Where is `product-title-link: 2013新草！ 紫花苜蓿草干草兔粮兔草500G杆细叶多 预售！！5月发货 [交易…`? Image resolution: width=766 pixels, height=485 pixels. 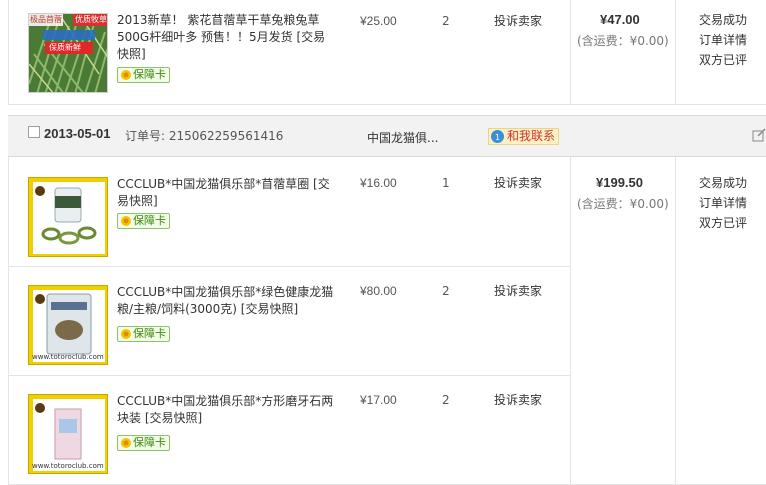
product-title-link: 2013新草！ 紫花苜蓿草干草兔粮兔草500G杆细叶多 预售！！5月发货 [交易… is located at coordinates (227, 37).